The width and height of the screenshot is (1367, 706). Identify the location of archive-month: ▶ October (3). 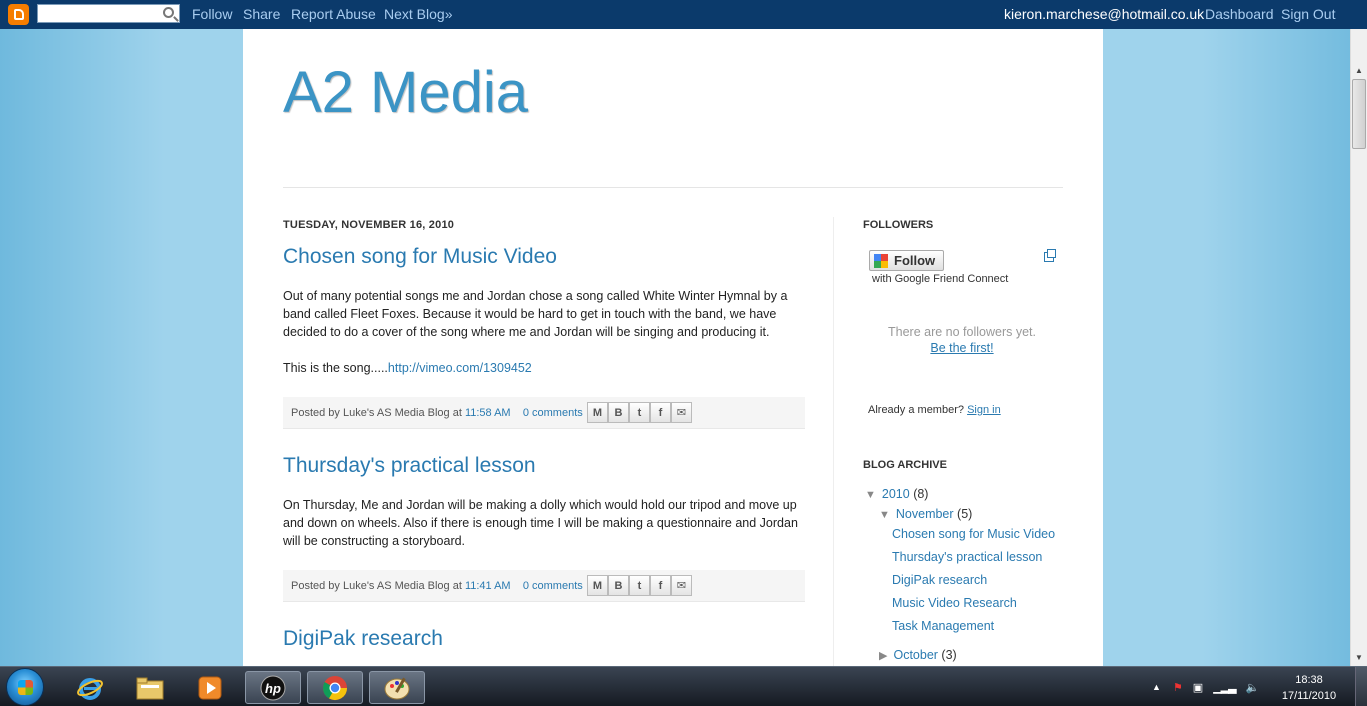
(918, 655).